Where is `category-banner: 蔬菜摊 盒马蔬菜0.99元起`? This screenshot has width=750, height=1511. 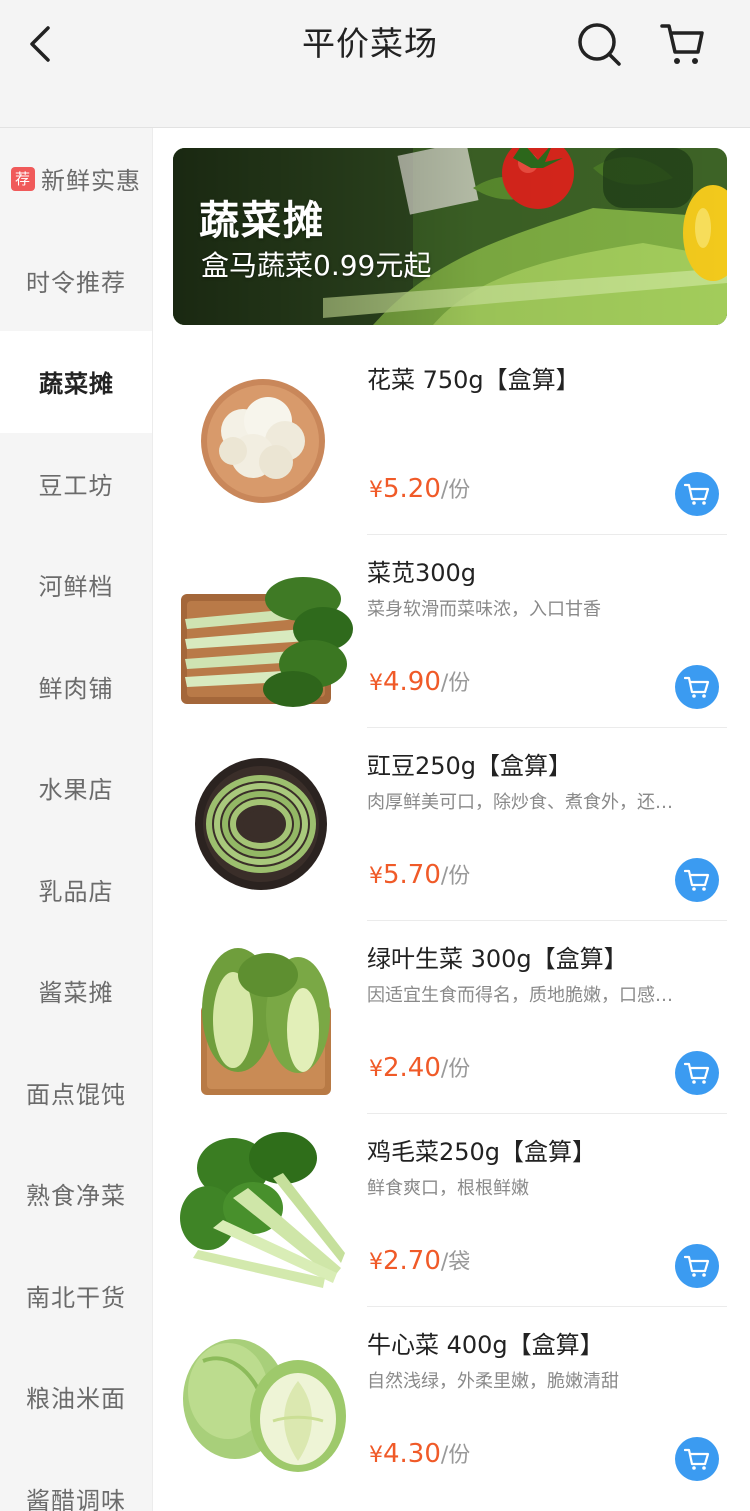 category-banner: 蔬菜摊 盒马蔬菜0.99元起 is located at coordinates (450, 236).